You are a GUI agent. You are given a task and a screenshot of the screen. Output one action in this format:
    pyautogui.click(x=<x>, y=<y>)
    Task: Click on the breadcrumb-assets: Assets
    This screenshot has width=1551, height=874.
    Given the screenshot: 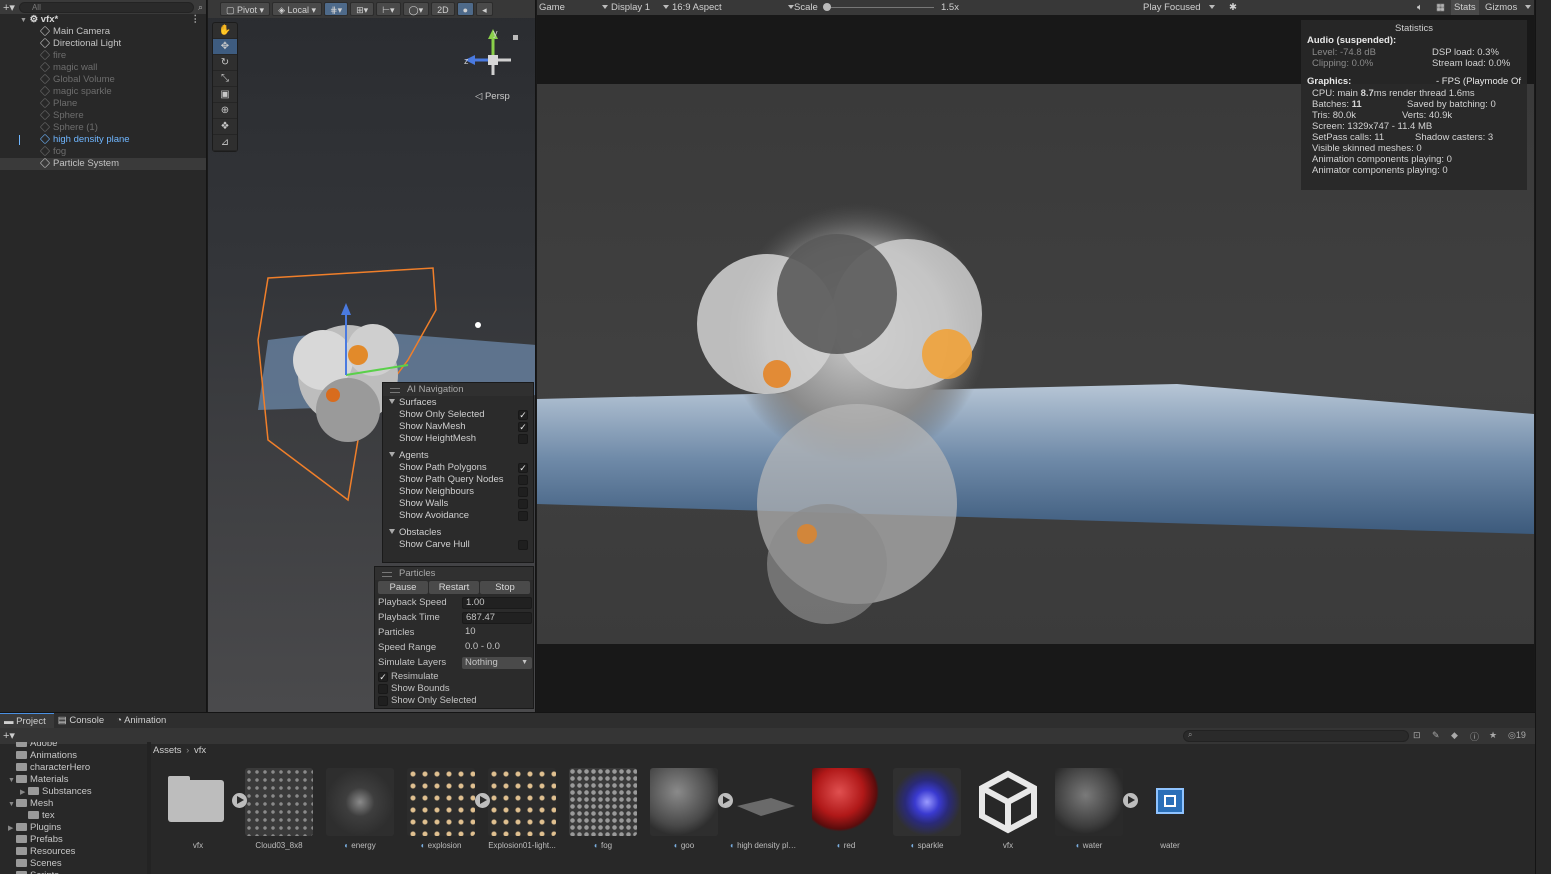 What is the action you would take?
    pyautogui.click(x=167, y=750)
    